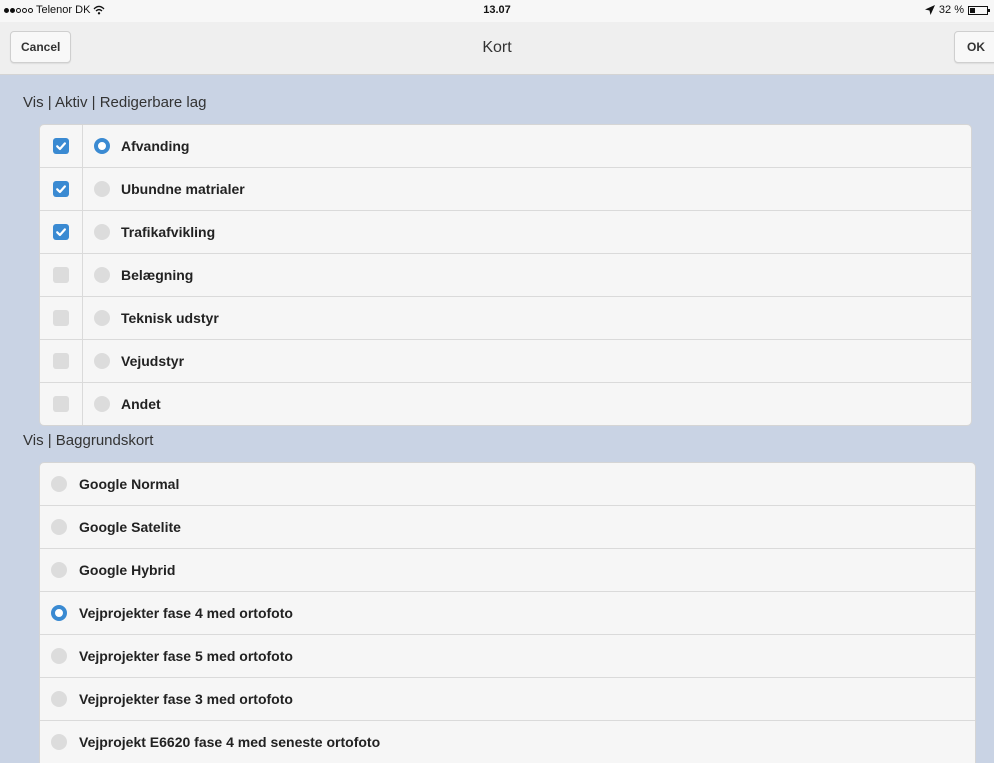  What do you see at coordinates (186, 699) in the screenshot?
I see `background-map-label: Vejprojekter fase 3 med ortofoto` at bounding box center [186, 699].